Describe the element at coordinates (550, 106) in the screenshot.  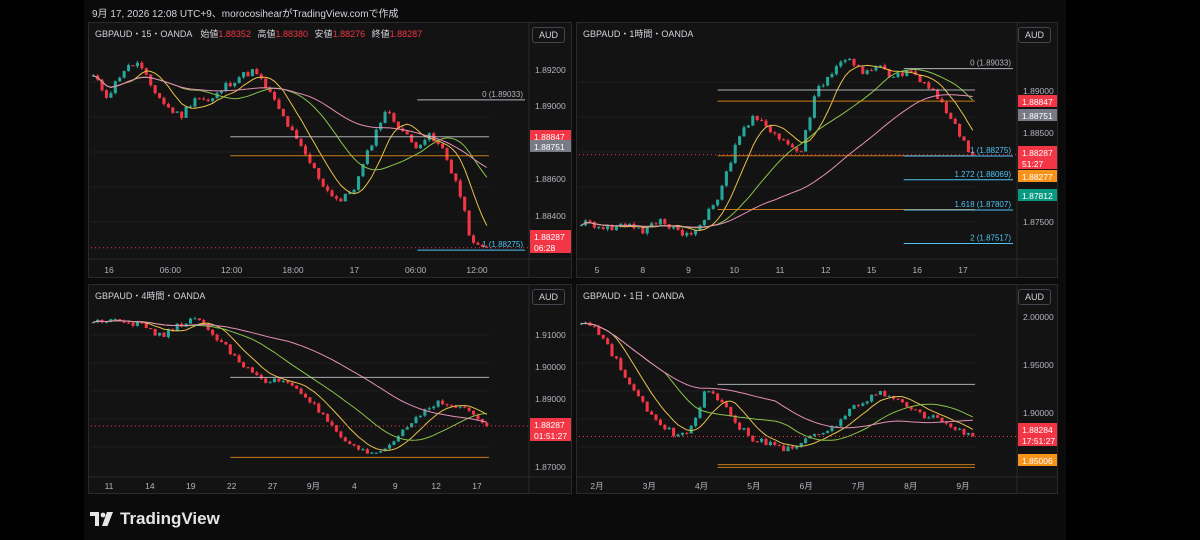
I see `y-tick-label: 1.89000` at that location.